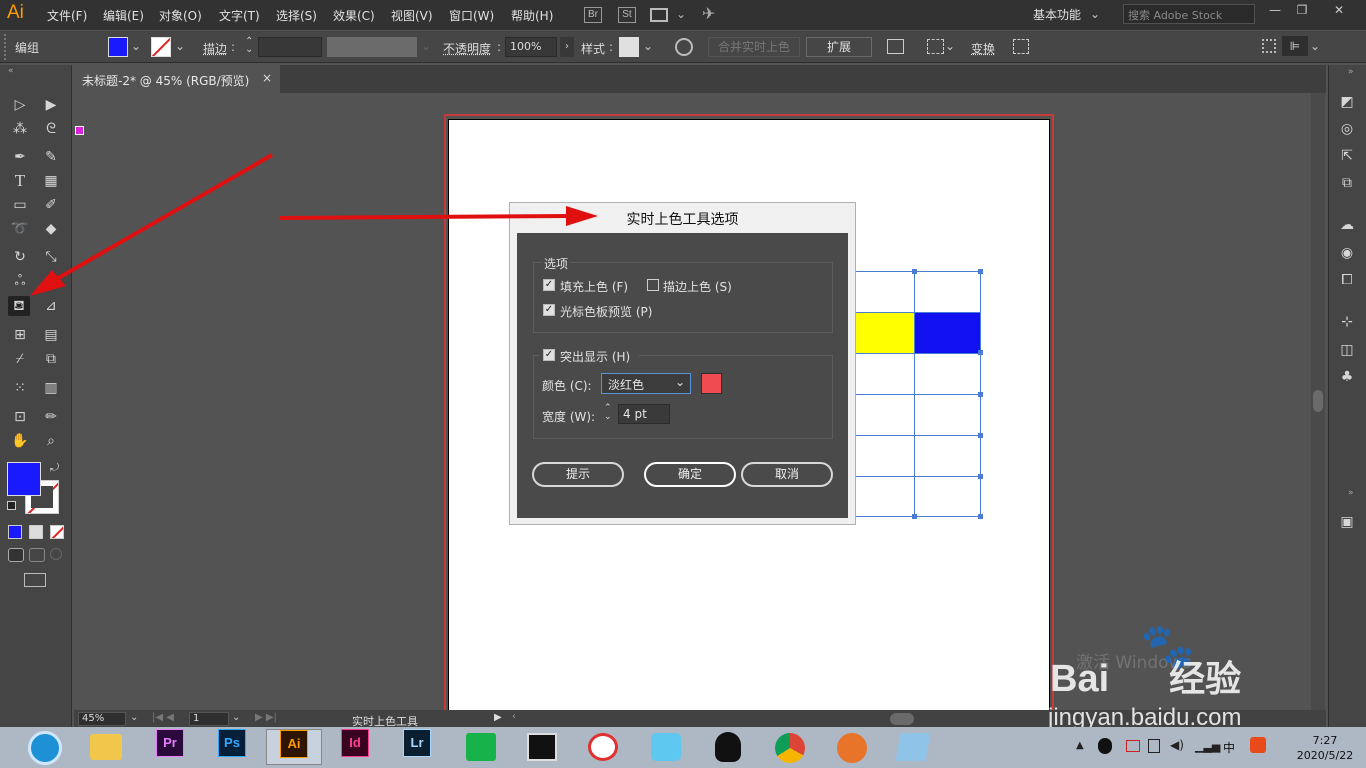 Image resolution: width=1366 pixels, height=768 pixels. Describe the element at coordinates (236, 717) in the screenshot. I see `artboard-chevron-icon: ⌄` at that location.